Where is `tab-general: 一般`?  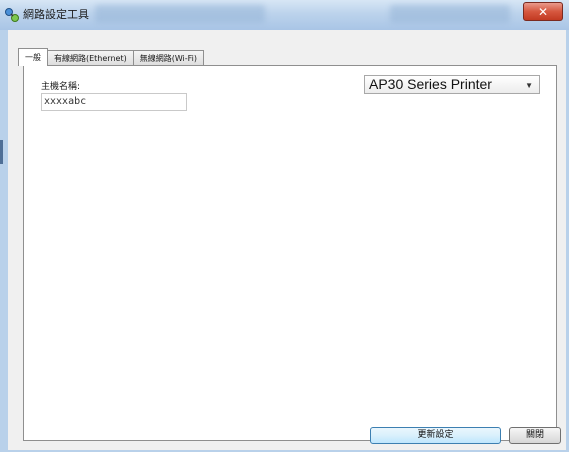
tab-general: 一般 is located at coordinates (33, 57).